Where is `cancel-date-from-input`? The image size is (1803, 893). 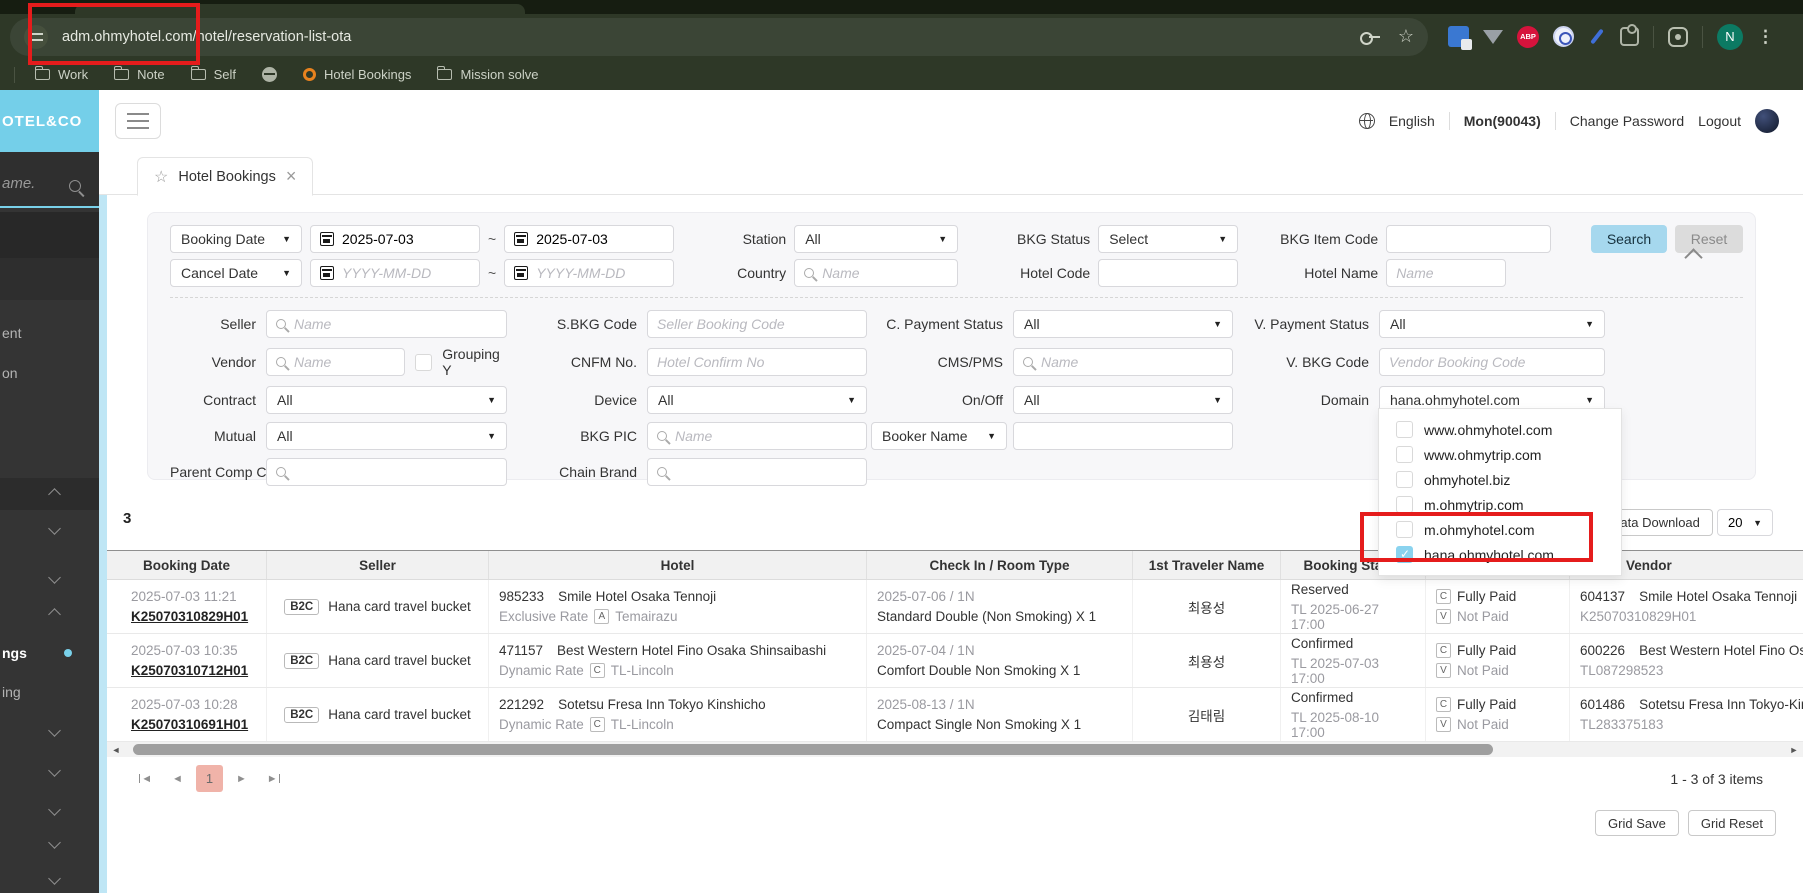
cancel-date-from-input is located at coordinates (406, 273).